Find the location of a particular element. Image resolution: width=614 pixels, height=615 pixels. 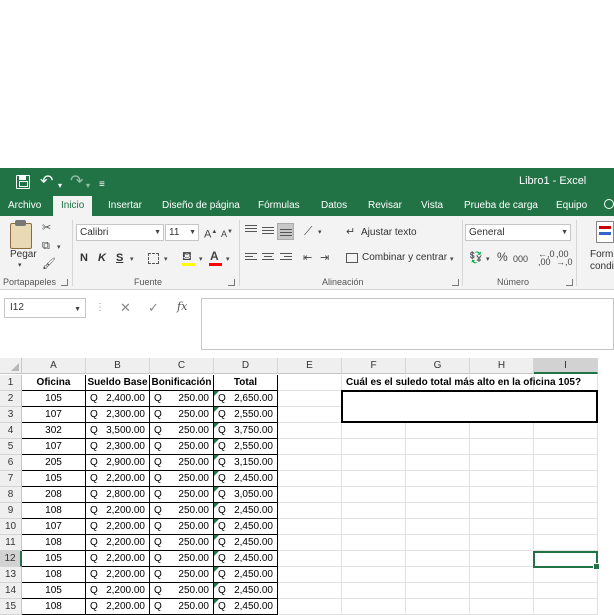

alineacion-launcher-icon is located at coordinates (455, 282).